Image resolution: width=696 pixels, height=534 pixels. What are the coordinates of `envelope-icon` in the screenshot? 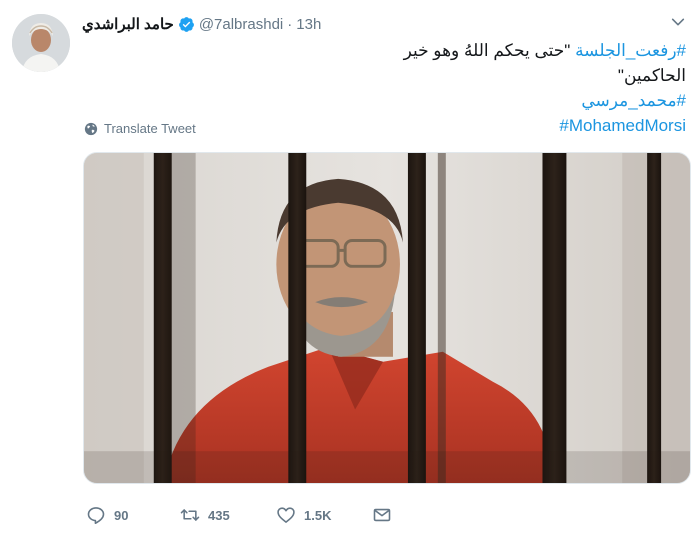 It's located at (382, 515).